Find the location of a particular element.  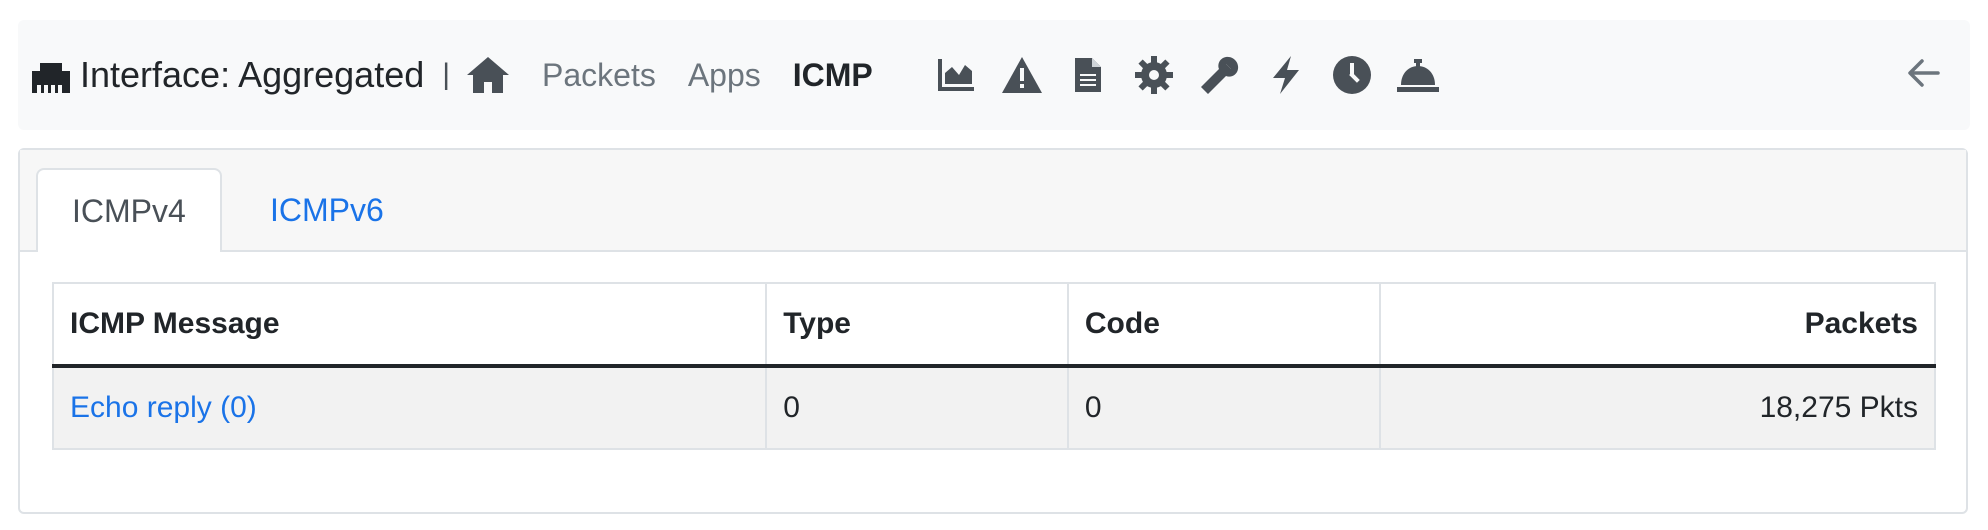

column-header-packets: Packets is located at coordinates (1657, 325).